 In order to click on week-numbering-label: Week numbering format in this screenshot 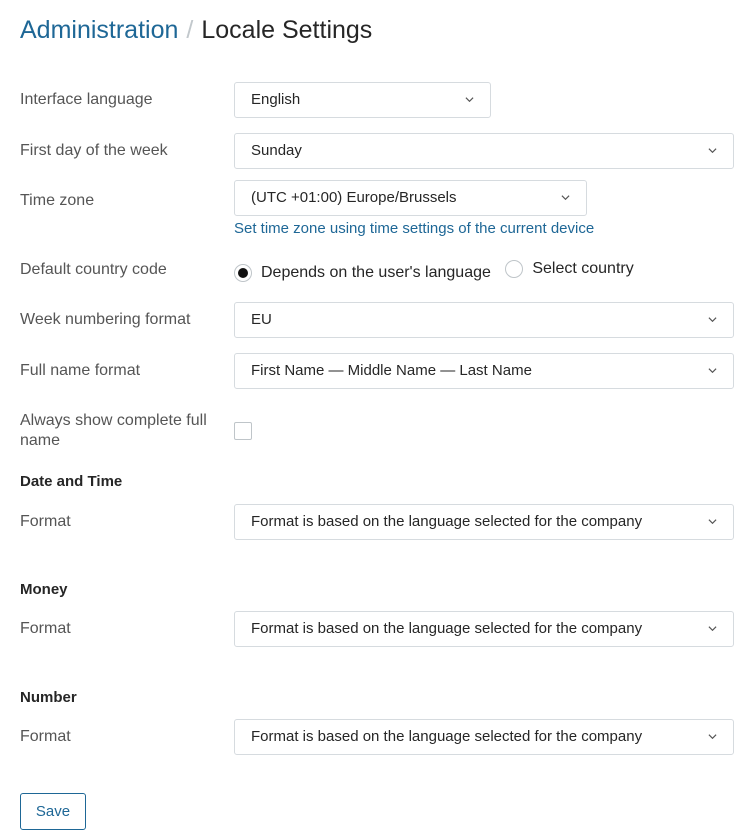, I will do `click(105, 319)`.